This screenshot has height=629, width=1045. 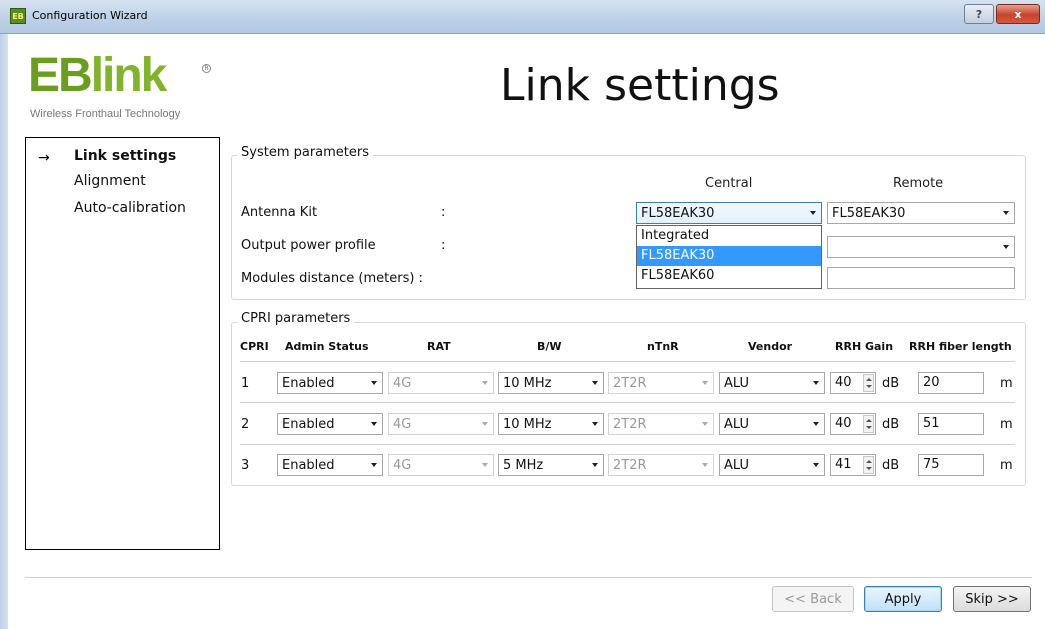 What do you see at coordinates (729, 183) in the screenshot?
I see `central-column-header: Central` at bounding box center [729, 183].